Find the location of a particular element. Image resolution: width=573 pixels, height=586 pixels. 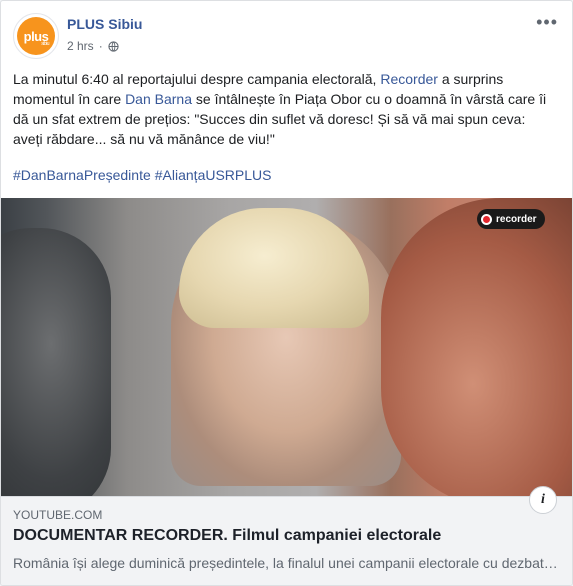

post-header: plus sibiu PLUS Sibiu 2 hrs · ••• is located at coordinates (286, 36).